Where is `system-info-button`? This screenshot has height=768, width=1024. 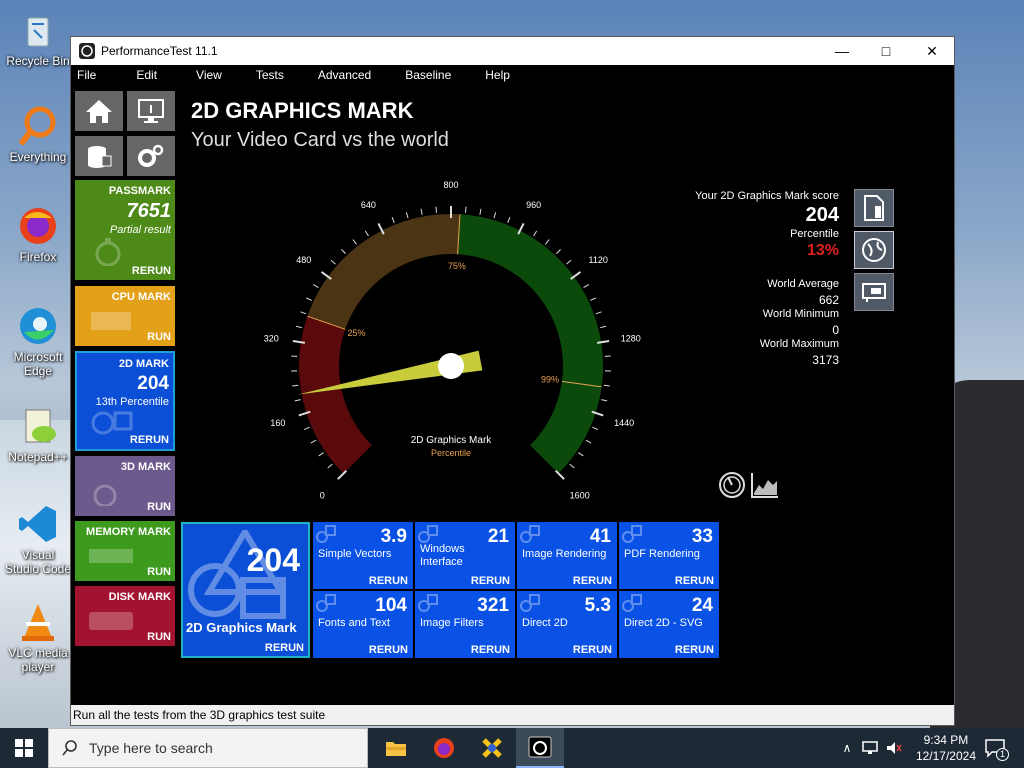
system-info-button is located at coordinates (151, 111).